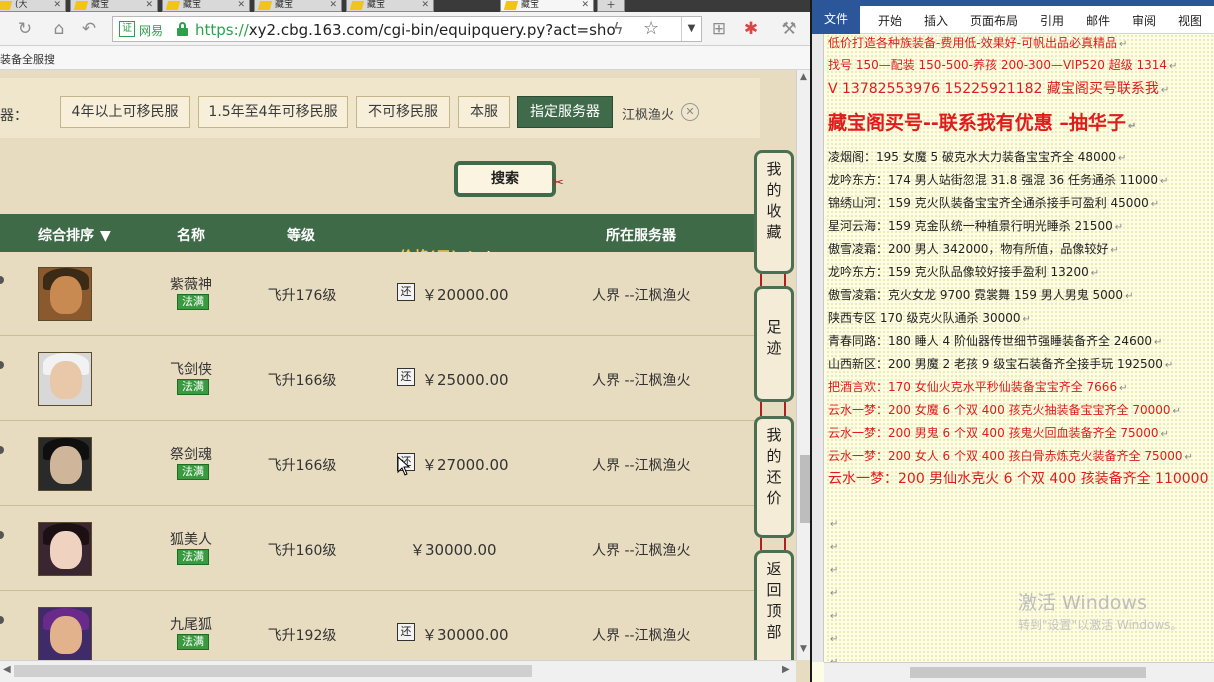 The width and height of the screenshot is (1214, 682). Describe the element at coordinates (691, 29) in the screenshot. I see `chevron-down-icon: ▼` at that location.